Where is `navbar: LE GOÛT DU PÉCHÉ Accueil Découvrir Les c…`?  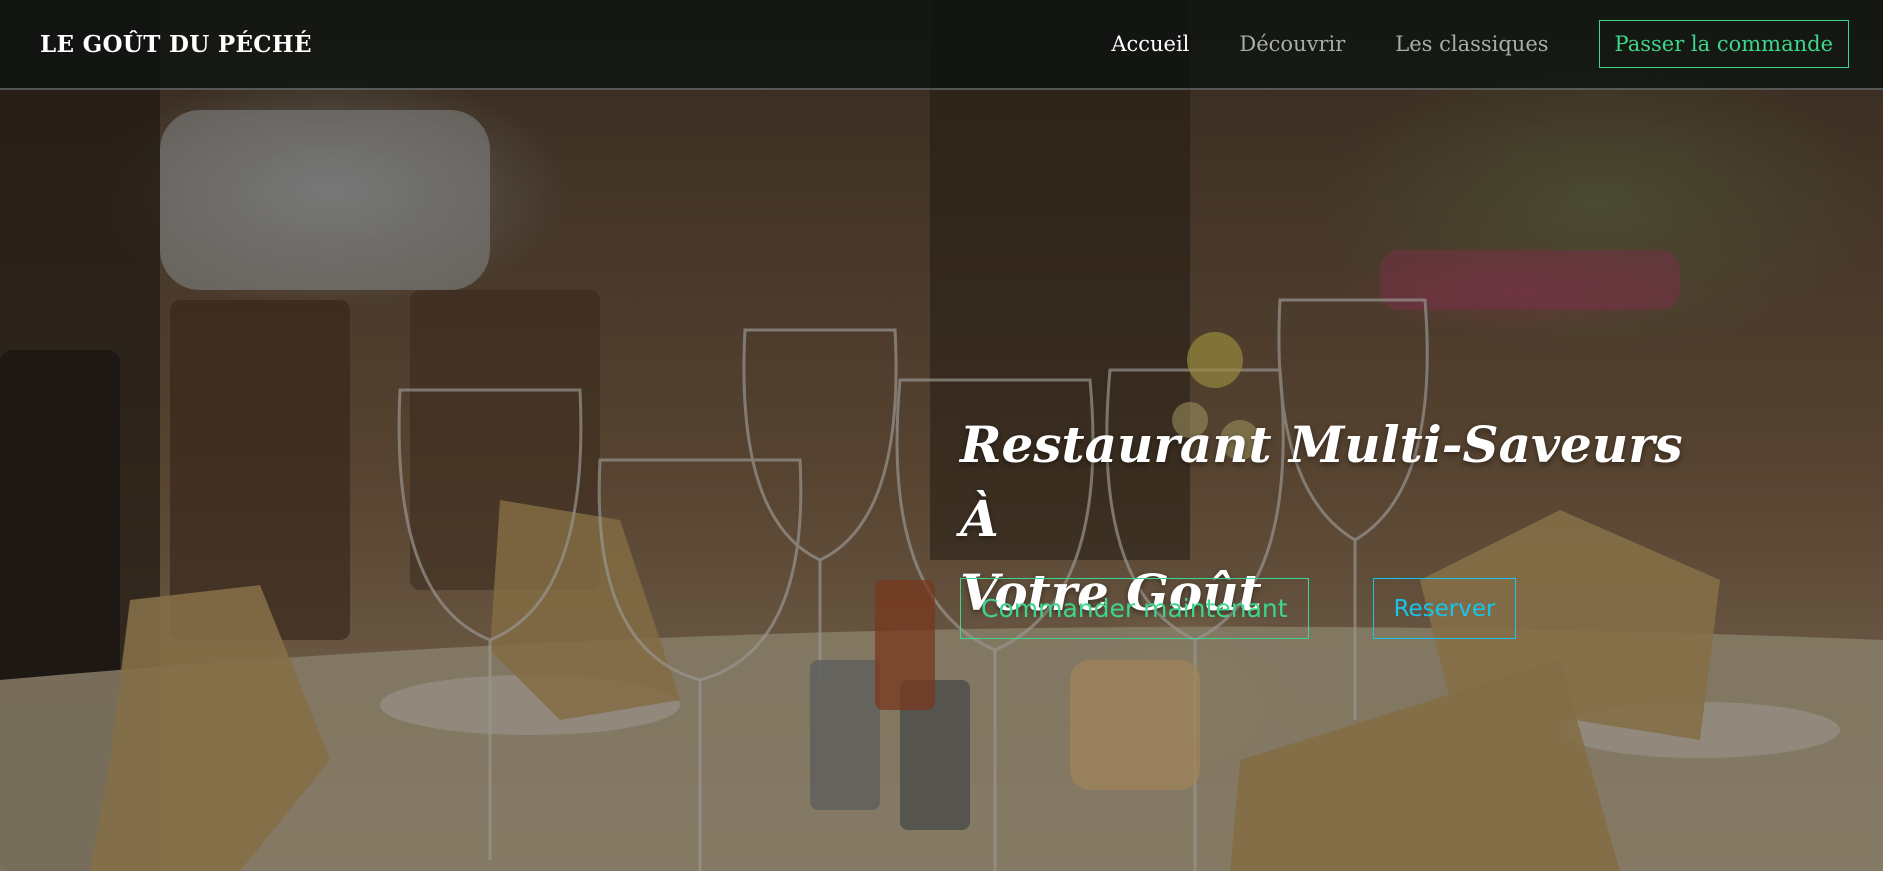 navbar: LE GOÛT DU PÉCHÉ Accueil Découvrir Les c… is located at coordinates (941, 45).